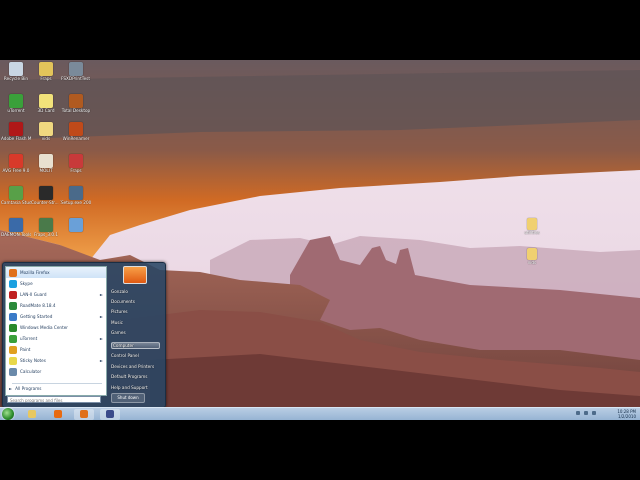 The height and width of the screenshot is (480, 640). Describe the element at coordinates (16, 170) in the screenshot. I see `desktop-icon-label: AVG Free 9.0` at that location.